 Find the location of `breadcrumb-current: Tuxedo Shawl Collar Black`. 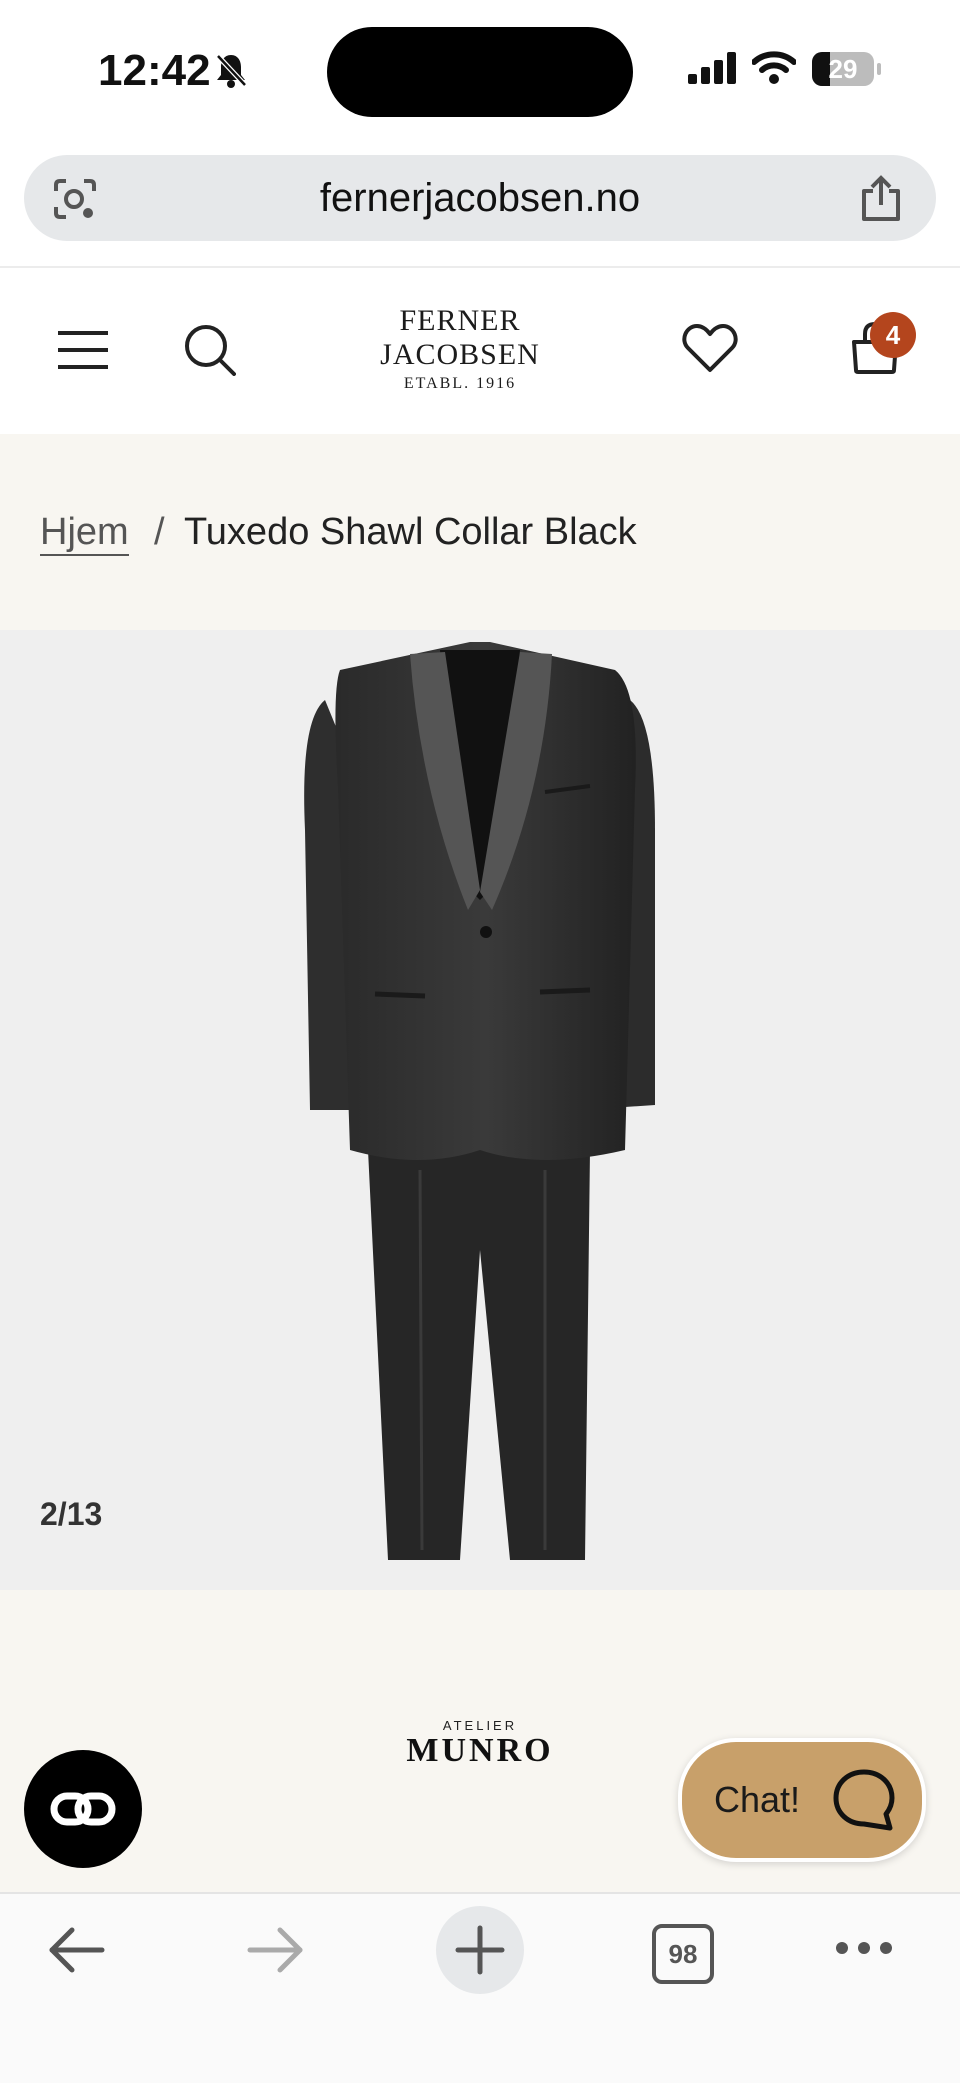

breadcrumb-current: Tuxedo Shawl Collar Black is located at coordinates (410, 532).